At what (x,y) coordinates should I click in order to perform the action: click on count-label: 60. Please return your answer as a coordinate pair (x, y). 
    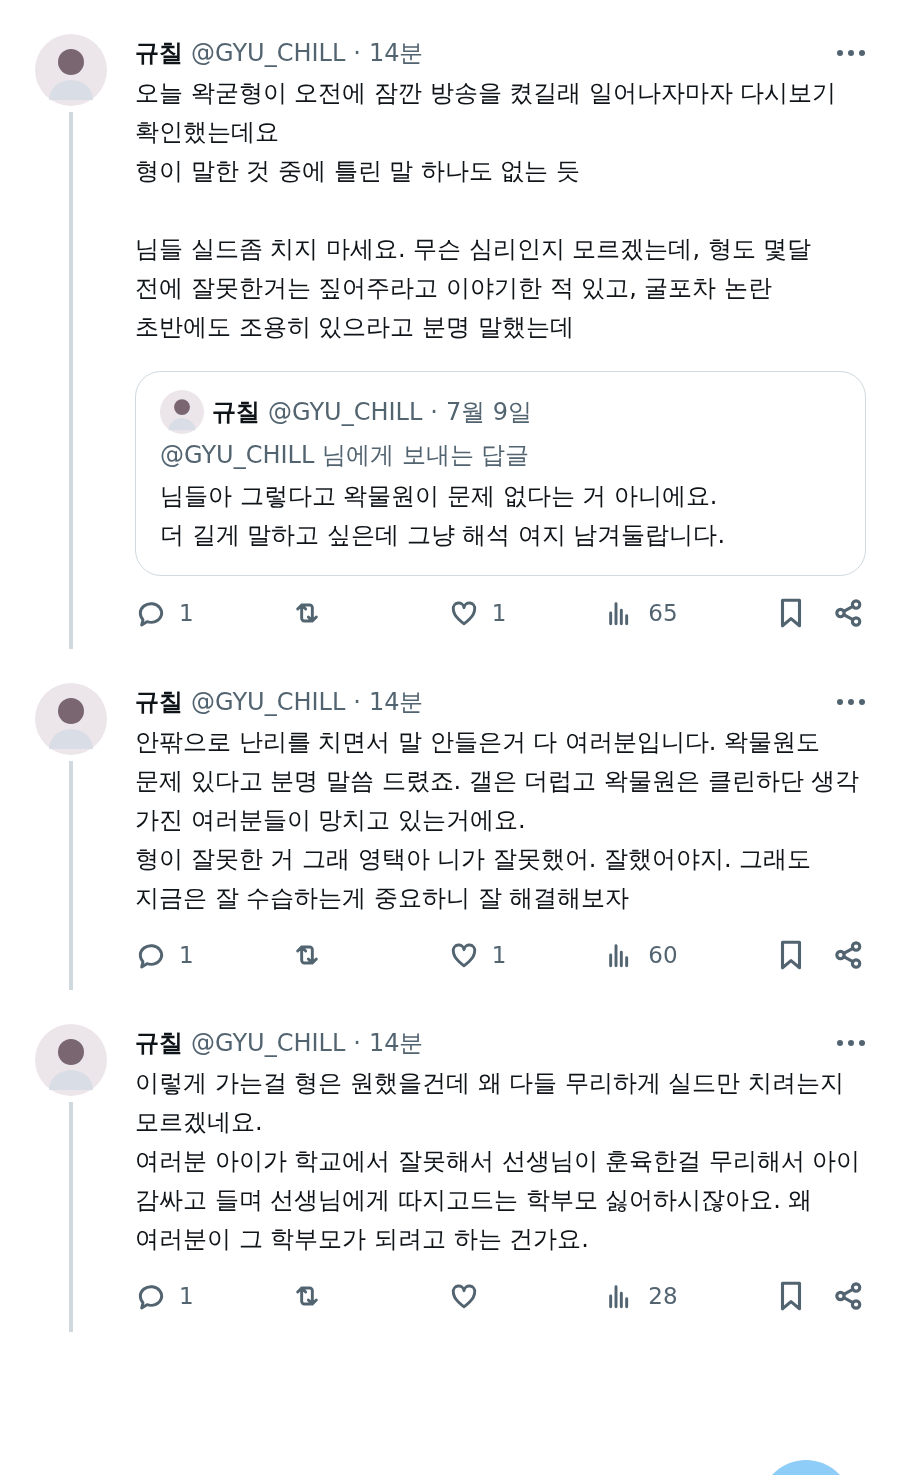
    Looking at the image, I should click on (663, 955).